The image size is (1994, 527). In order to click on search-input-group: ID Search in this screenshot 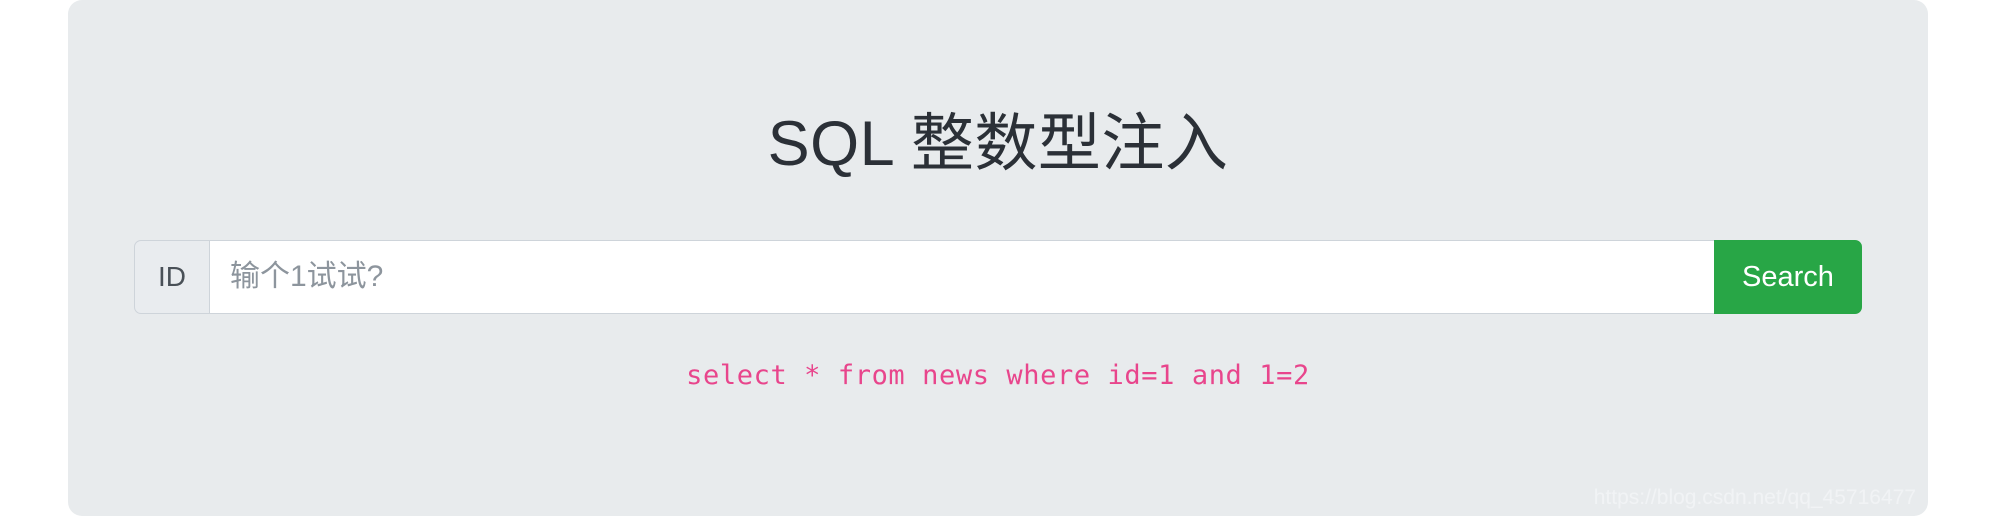, I will do `click(998, 277)`.